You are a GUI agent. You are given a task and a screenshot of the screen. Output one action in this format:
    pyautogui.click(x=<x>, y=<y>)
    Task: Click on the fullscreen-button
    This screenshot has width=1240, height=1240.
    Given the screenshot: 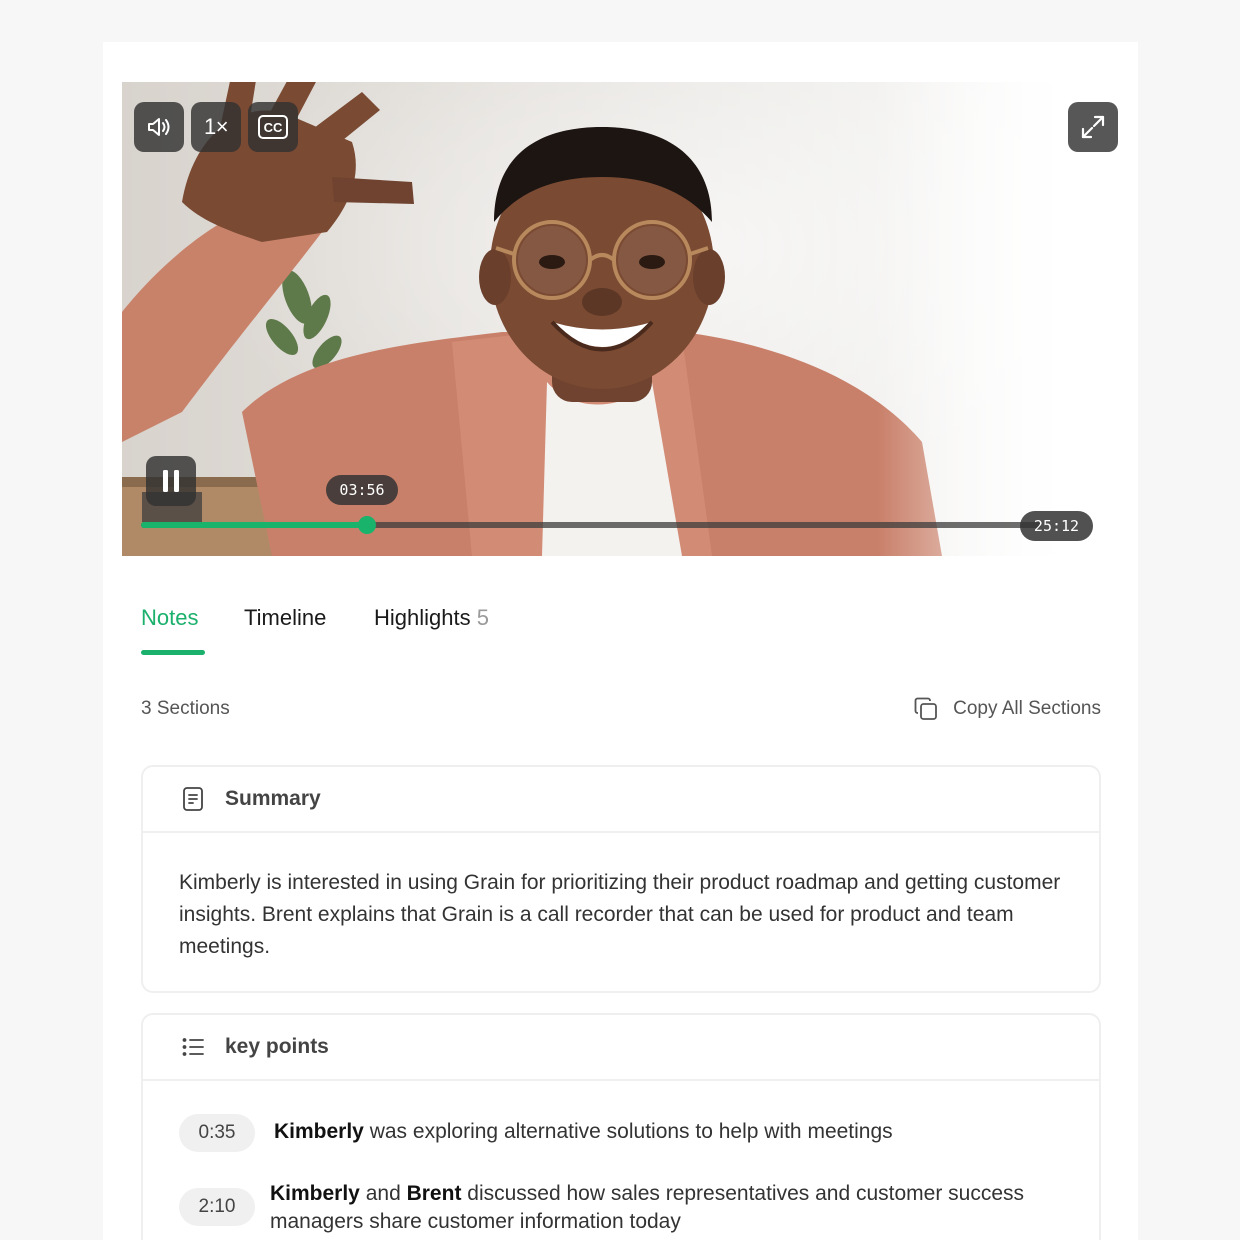 What is the action you would take?
    pyautogui.click(x=1093, y=127)
    